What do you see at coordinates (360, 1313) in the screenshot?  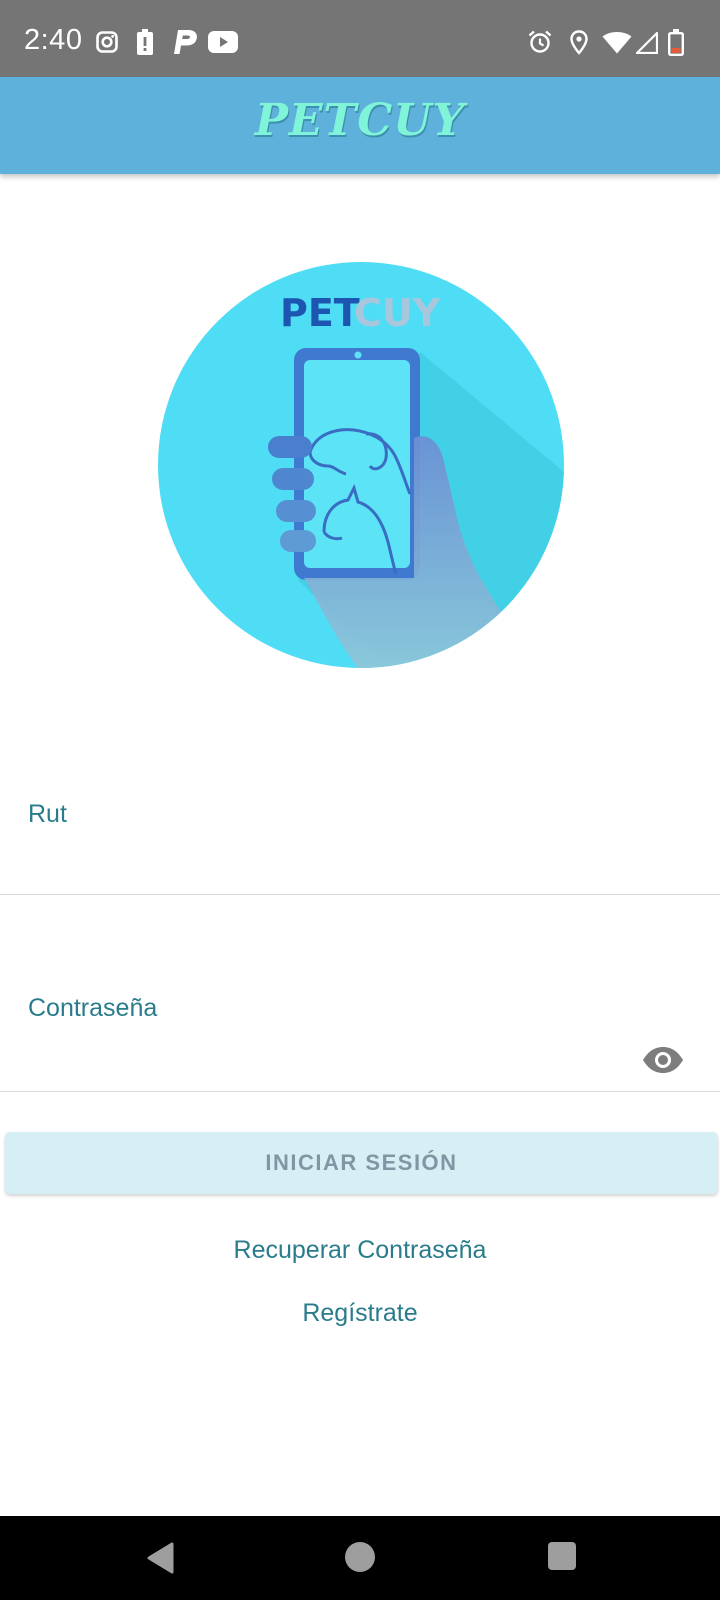 I see `register-link: Regístrate` at bounding box center [360, 1313].